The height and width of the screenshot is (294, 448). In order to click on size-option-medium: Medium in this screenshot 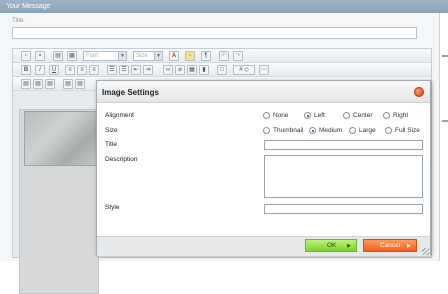, I will do `click(325, 130)`.